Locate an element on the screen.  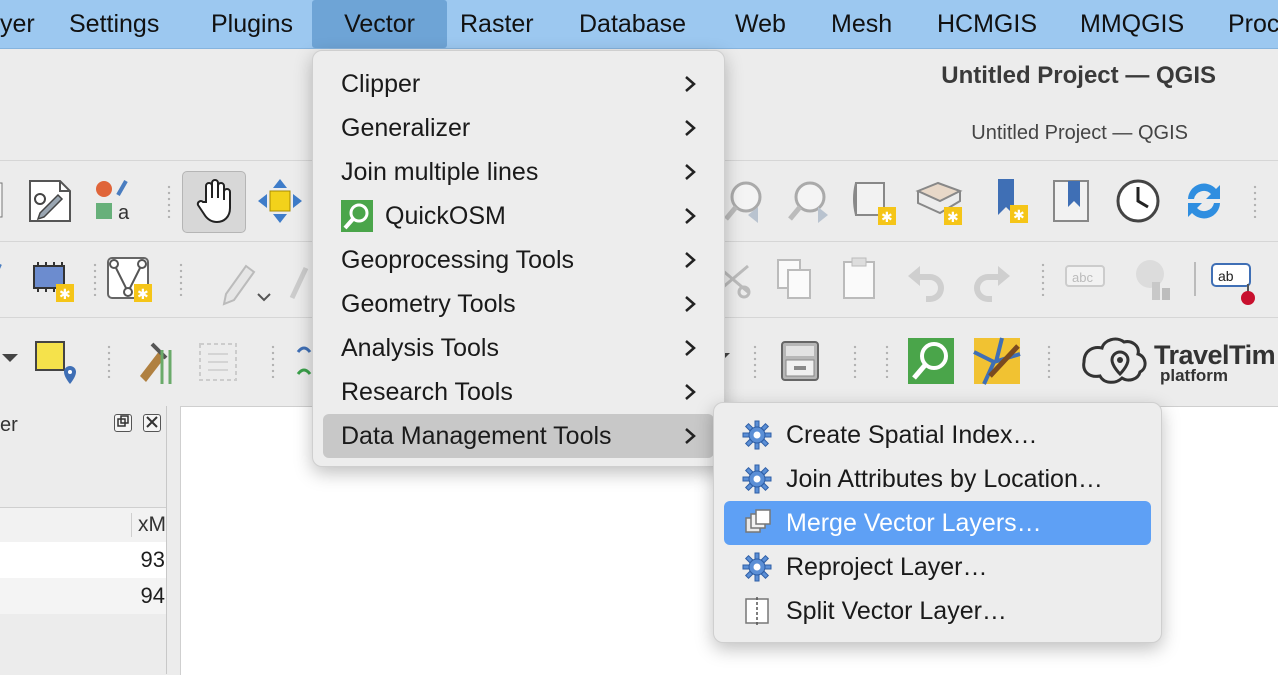
georeferencer-icon is located at coordinates (159, 362).